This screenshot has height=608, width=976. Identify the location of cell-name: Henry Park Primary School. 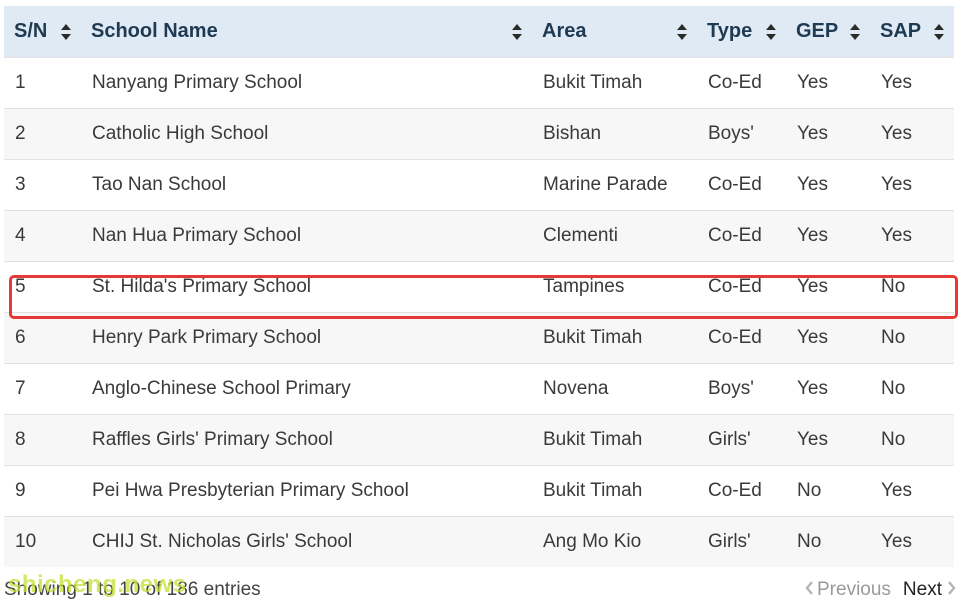
(306, 338).